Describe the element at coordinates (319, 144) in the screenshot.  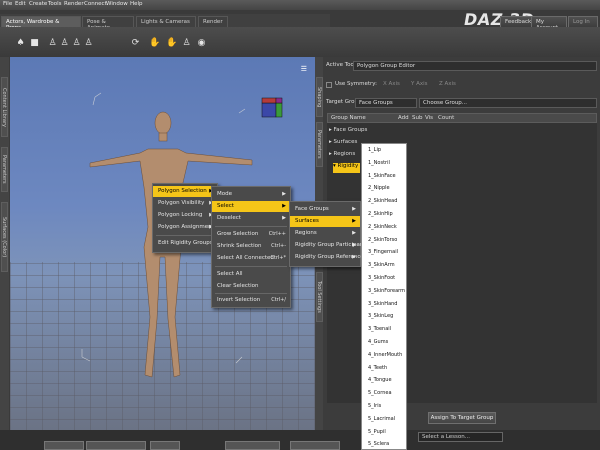
I see `tab-parameters-right: Parameters` at that location.